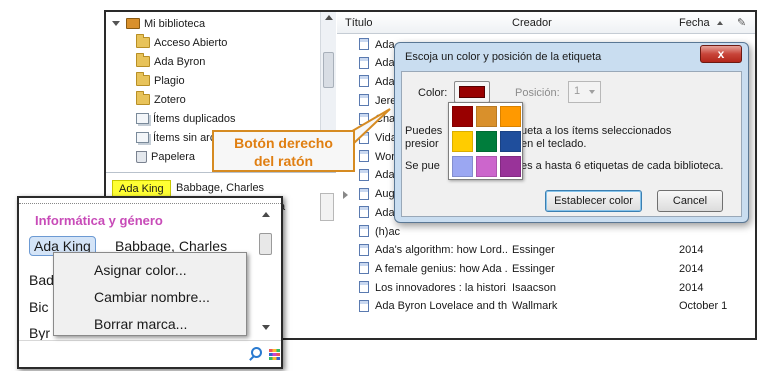 The image size is (761, 371). Describe the element at coordinates (133, 23) in the screenshot. I see `library-icon` at that location.